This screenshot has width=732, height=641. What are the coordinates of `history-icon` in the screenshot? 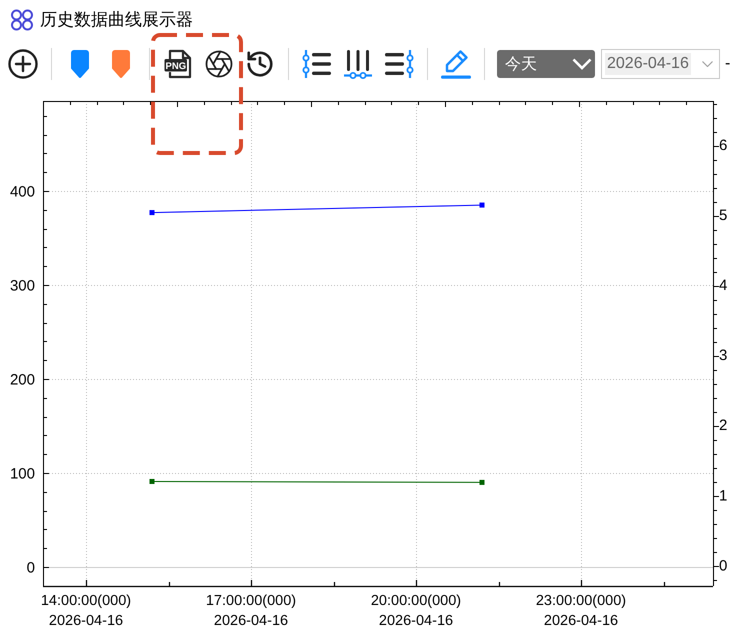 It's located at (260, 64).